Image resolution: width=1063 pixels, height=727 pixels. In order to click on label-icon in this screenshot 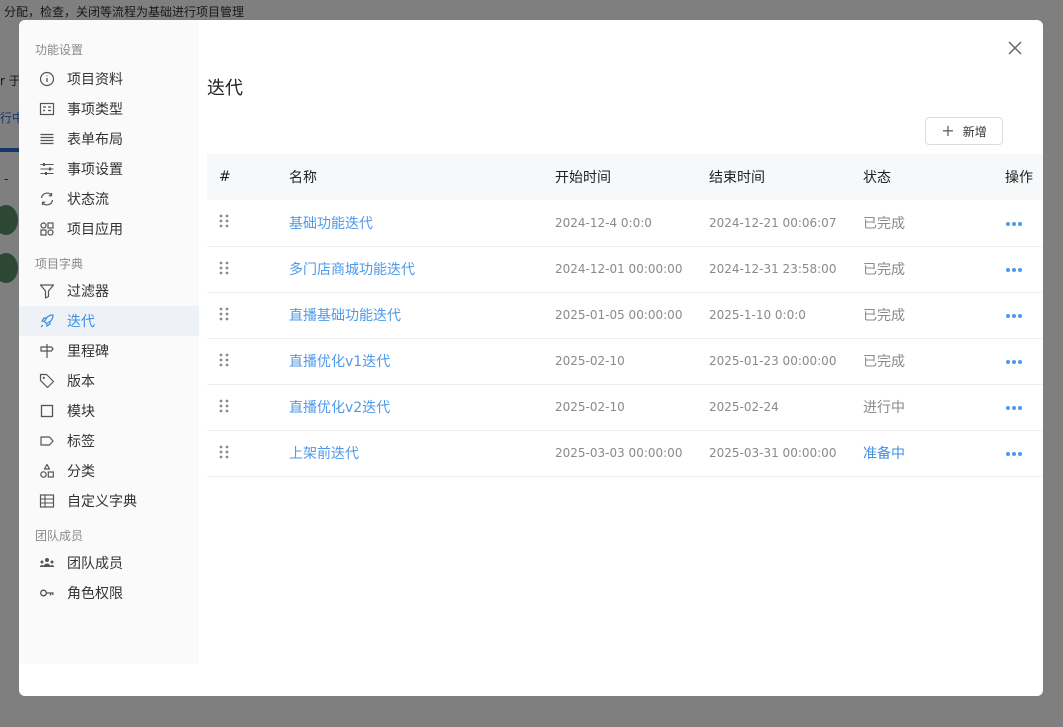, I will do `click(47, 441)`.